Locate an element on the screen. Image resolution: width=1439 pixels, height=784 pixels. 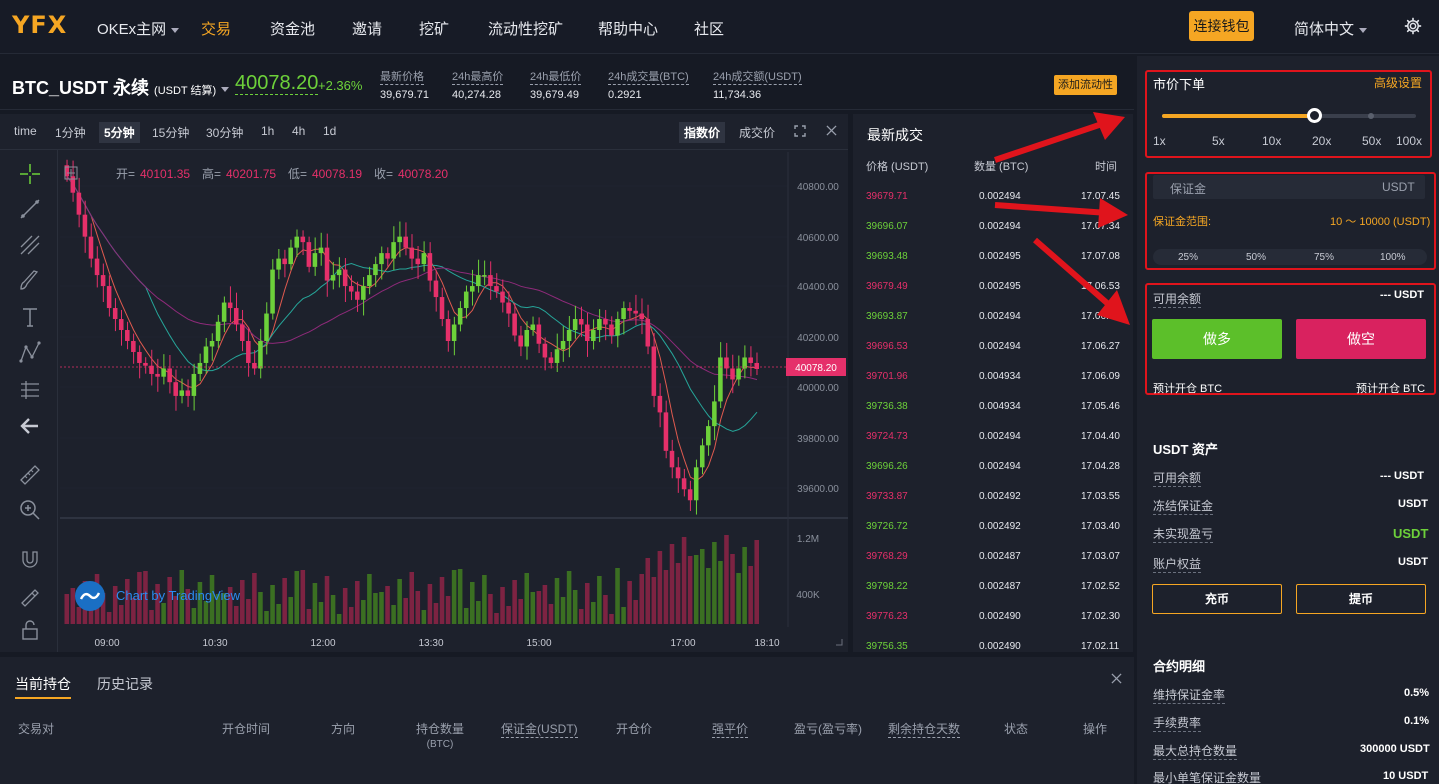
tf-time: time is located at coordinates (25, 131).